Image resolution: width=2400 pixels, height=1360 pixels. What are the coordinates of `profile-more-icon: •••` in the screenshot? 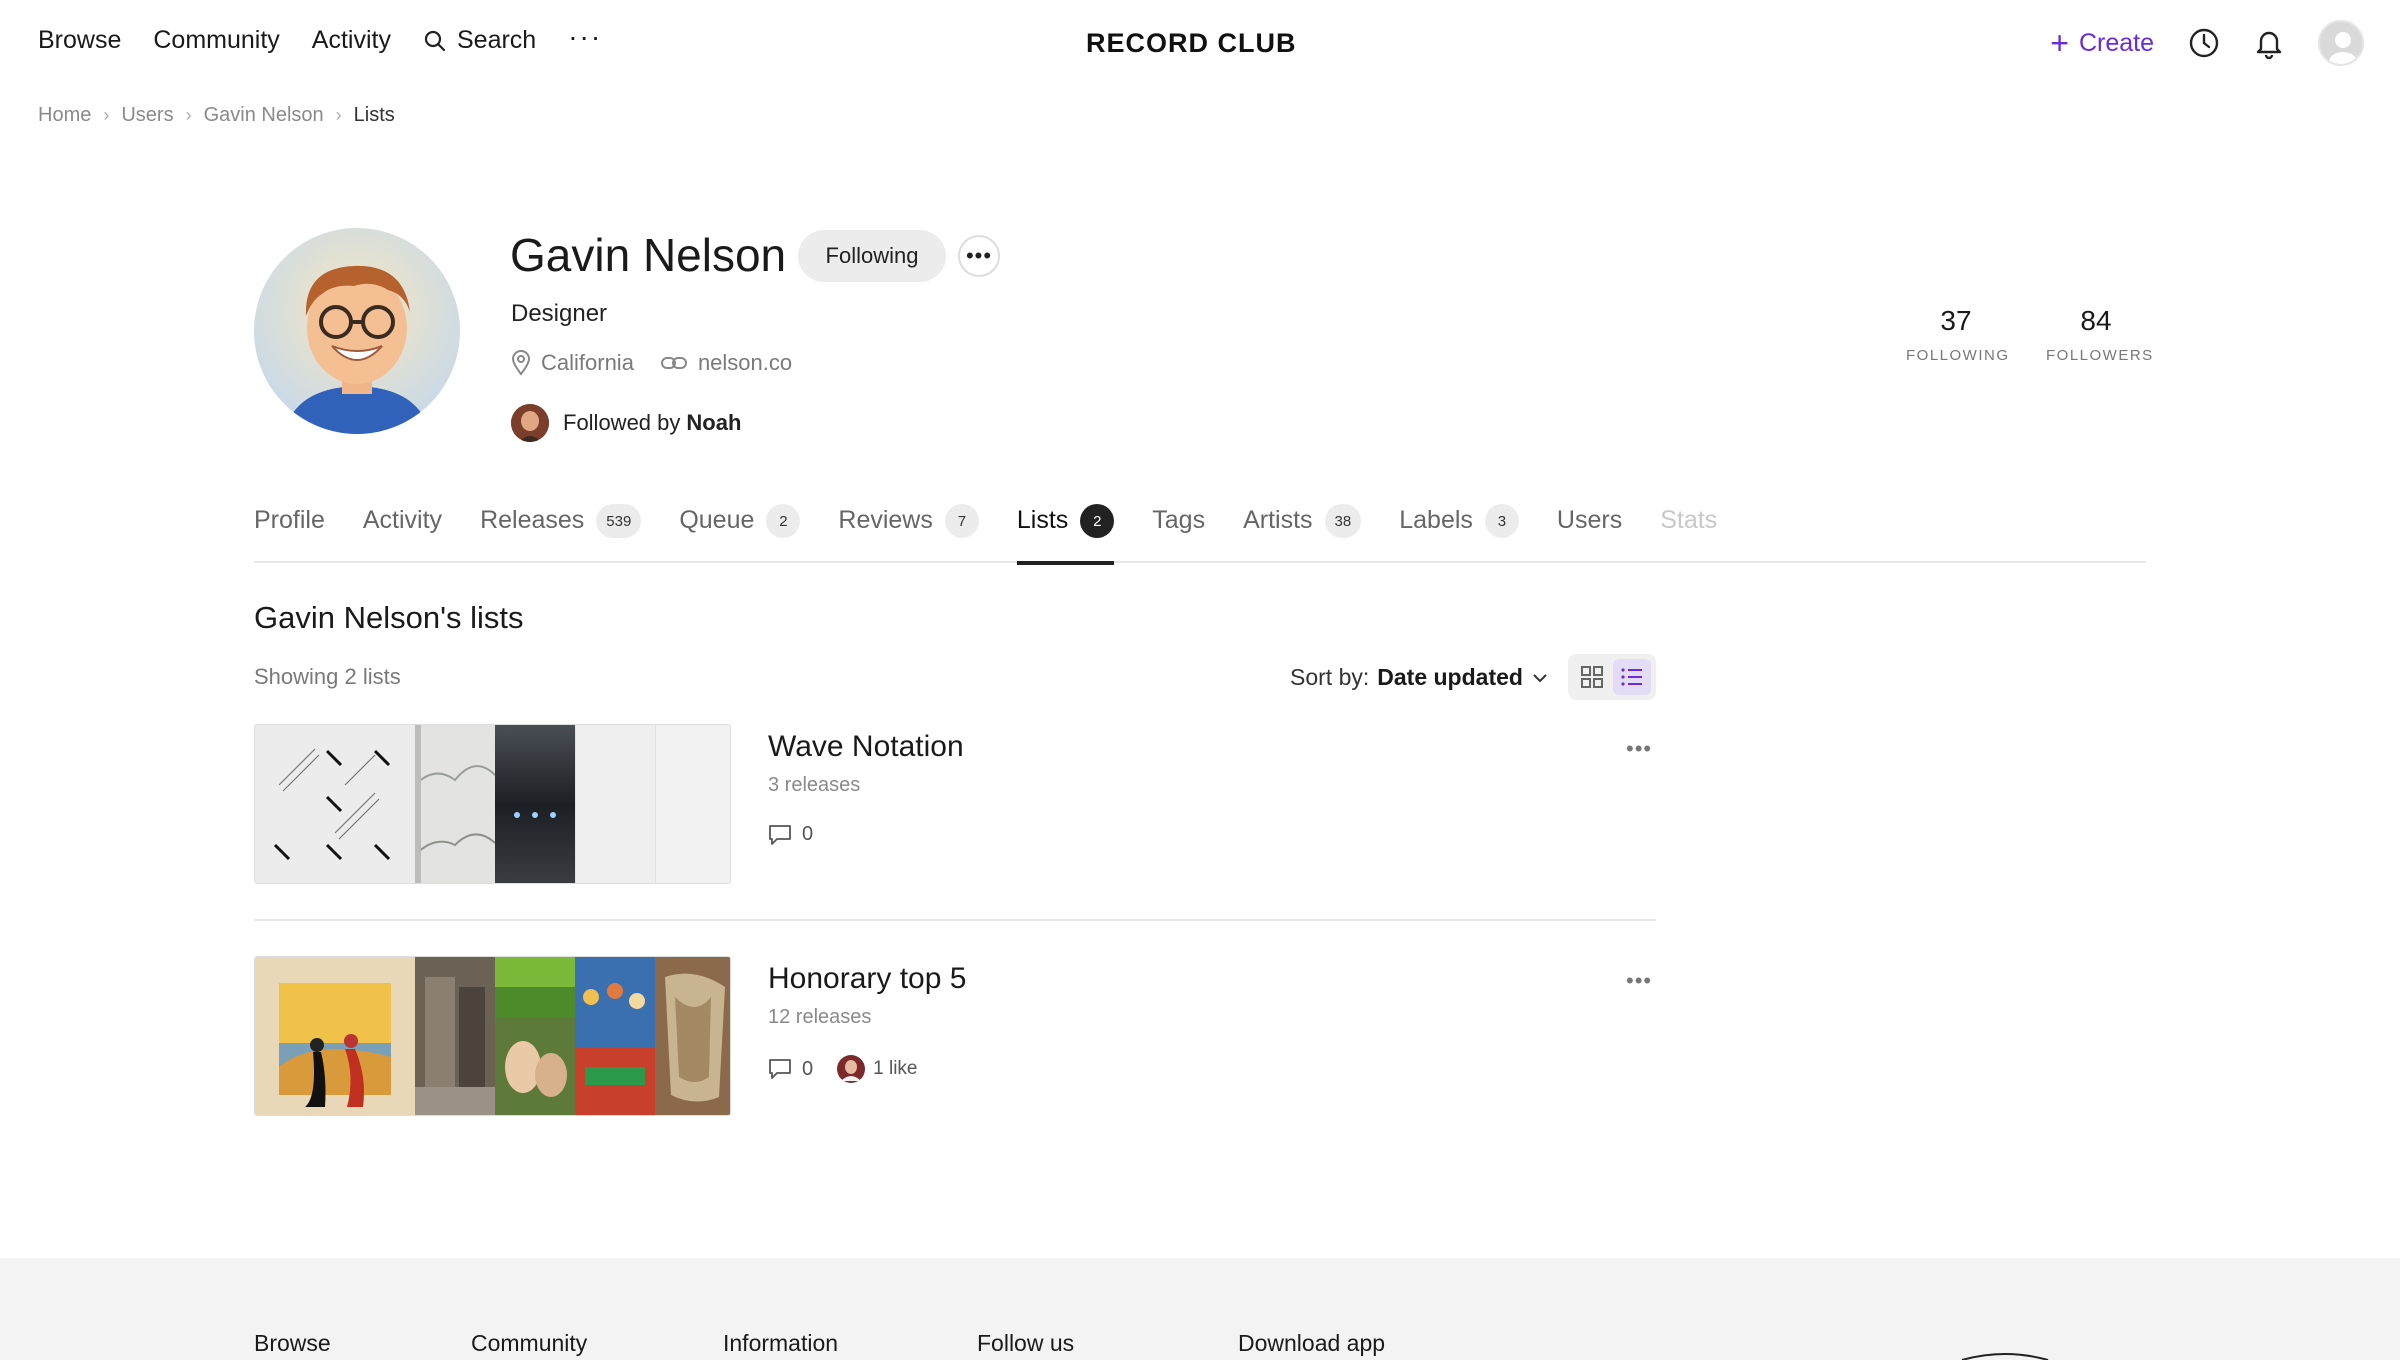 It's located at (979, 256).